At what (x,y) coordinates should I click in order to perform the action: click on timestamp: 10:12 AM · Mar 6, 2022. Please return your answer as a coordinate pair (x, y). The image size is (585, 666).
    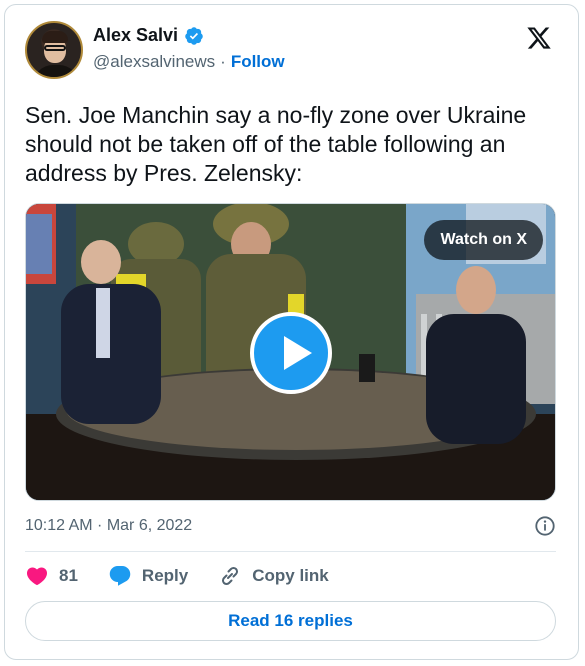
    Looking at the image, I should click on (108, 526).